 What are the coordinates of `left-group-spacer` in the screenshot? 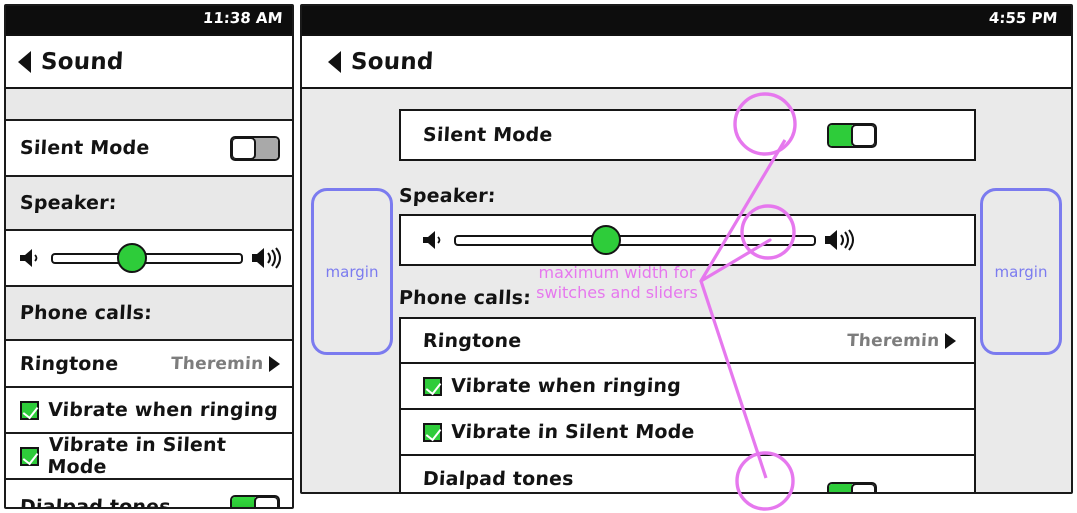 It's located at (149, 105).